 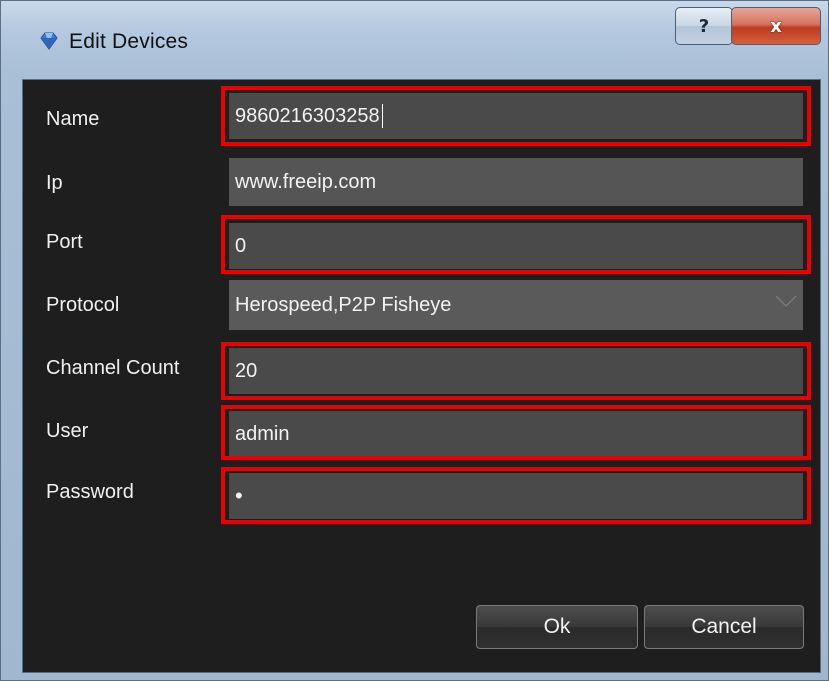 I want to click on ip-value: www.freeip.com, so click(x=306, y=181).